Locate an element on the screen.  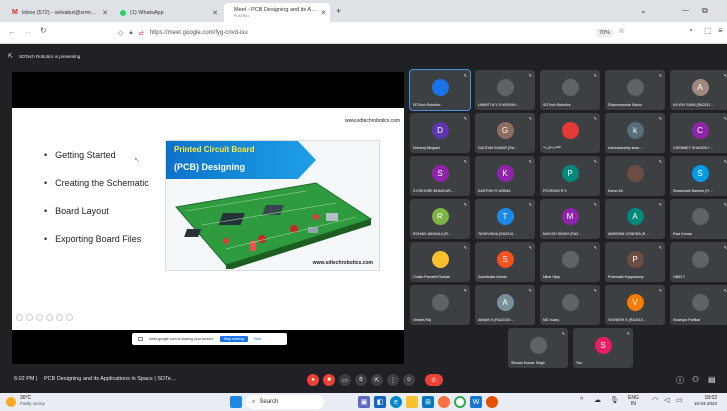
teams-icon: ◧ is located at coordinates (380, 402).